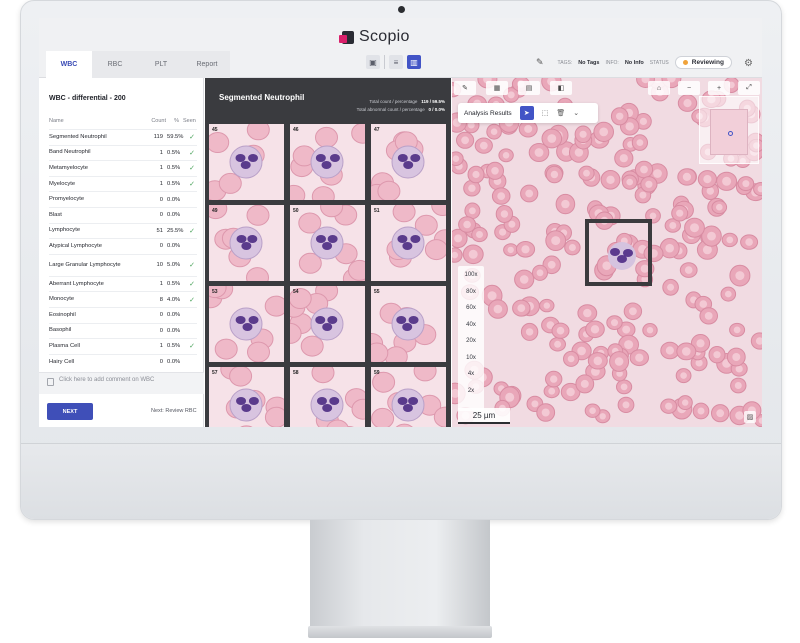 Image resolution: width=800 pixels, height=643 pixels. I want to click on cell-tile: 55, so click(408, 324).